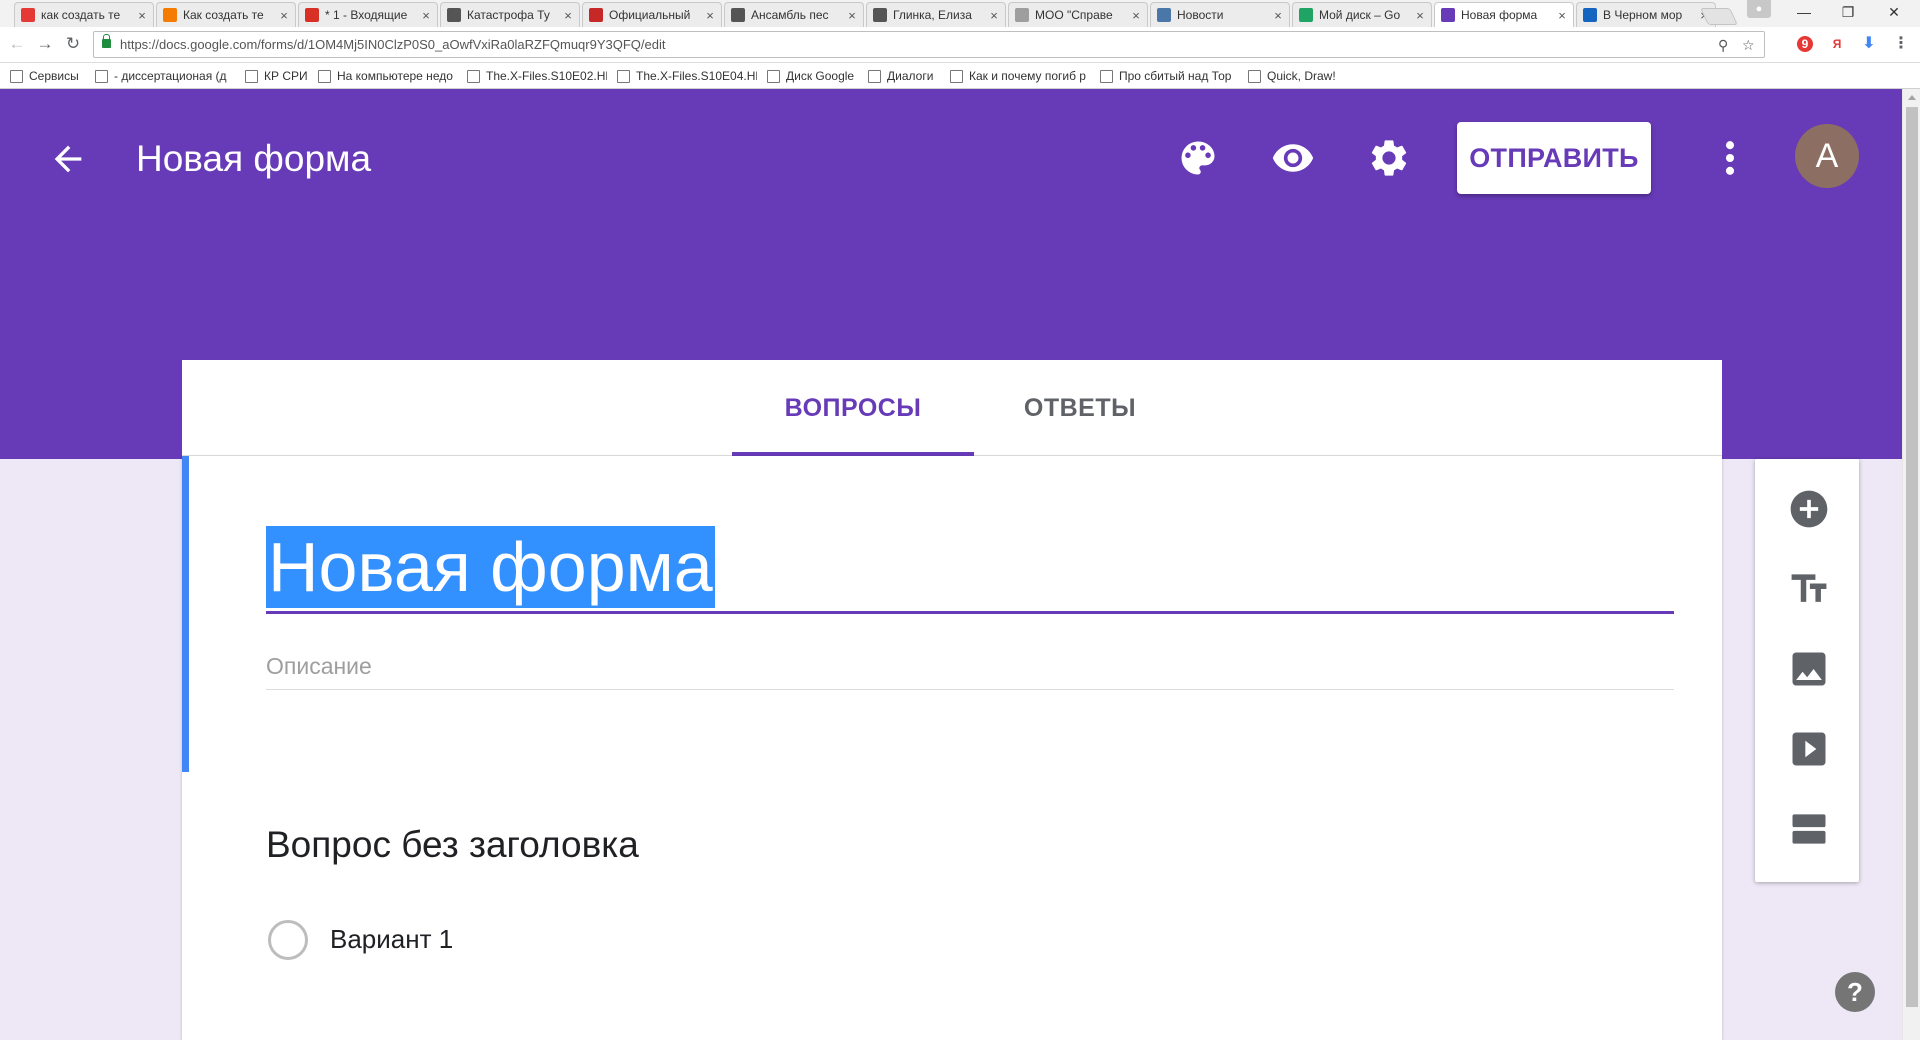 The height and width of the screenshot is (1040, 1920). What do you see at coordinates (794, 14) in the screenshot?
I see `browser-tab: Ансамбль пес ×` at bounding box center [794, 14].